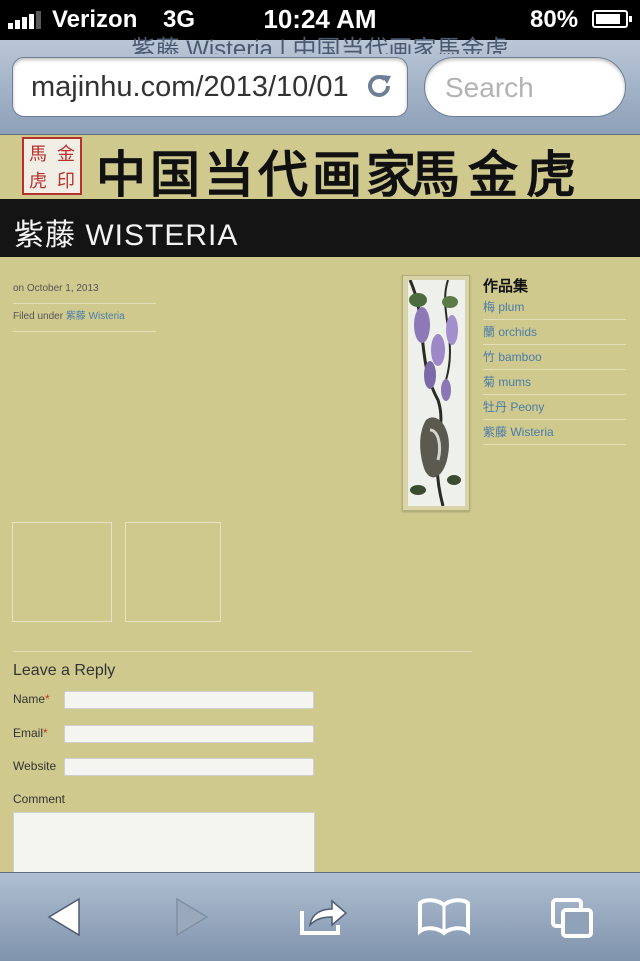  Describe the element at coordinates (39, 799) in the screenshot. I see `comment-label: Comment` at that location.